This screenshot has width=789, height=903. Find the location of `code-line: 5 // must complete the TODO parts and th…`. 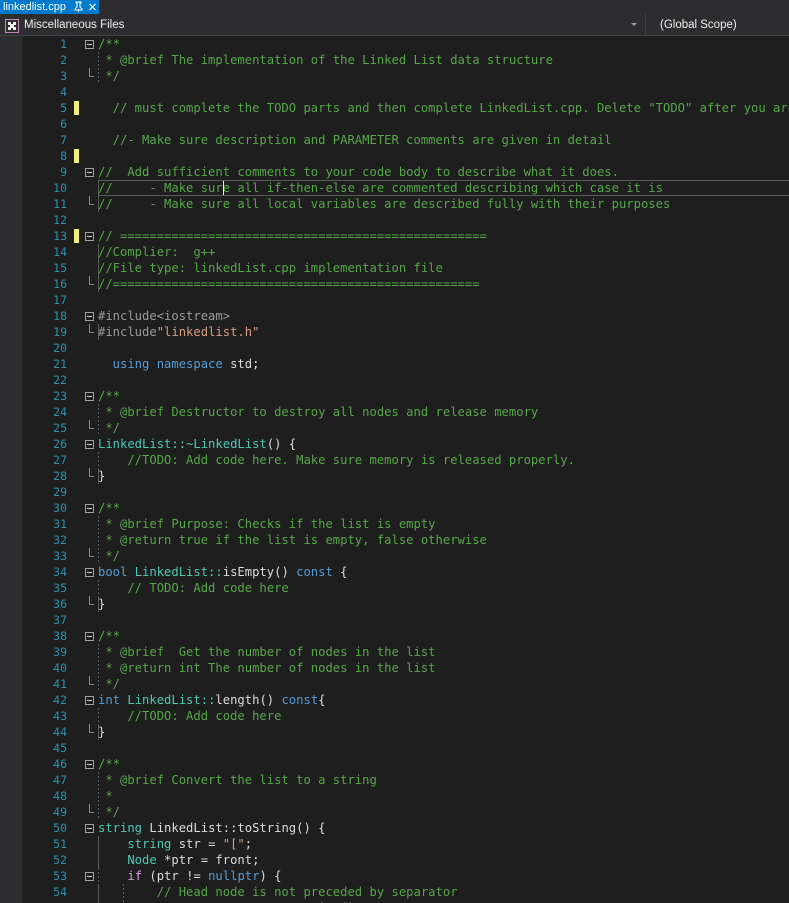

code-line: 5 // must complete the TODO parts and th… is located at coordinates (405, 108).